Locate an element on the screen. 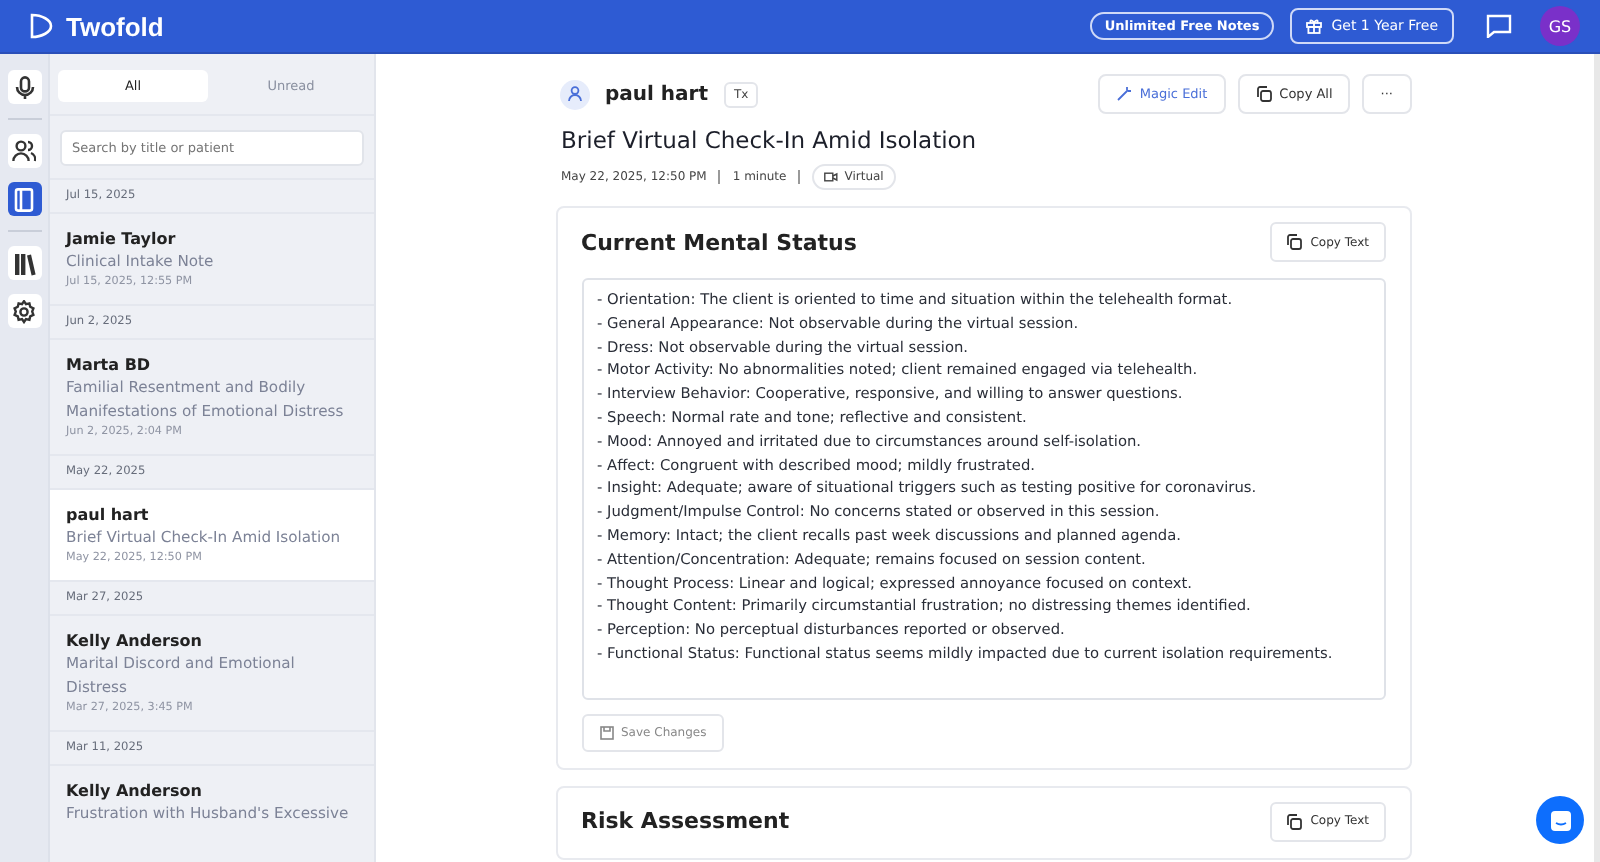 This screenshot has width=1600, height=862. chat-bubble-icon is located at coordinates (1560, 820).